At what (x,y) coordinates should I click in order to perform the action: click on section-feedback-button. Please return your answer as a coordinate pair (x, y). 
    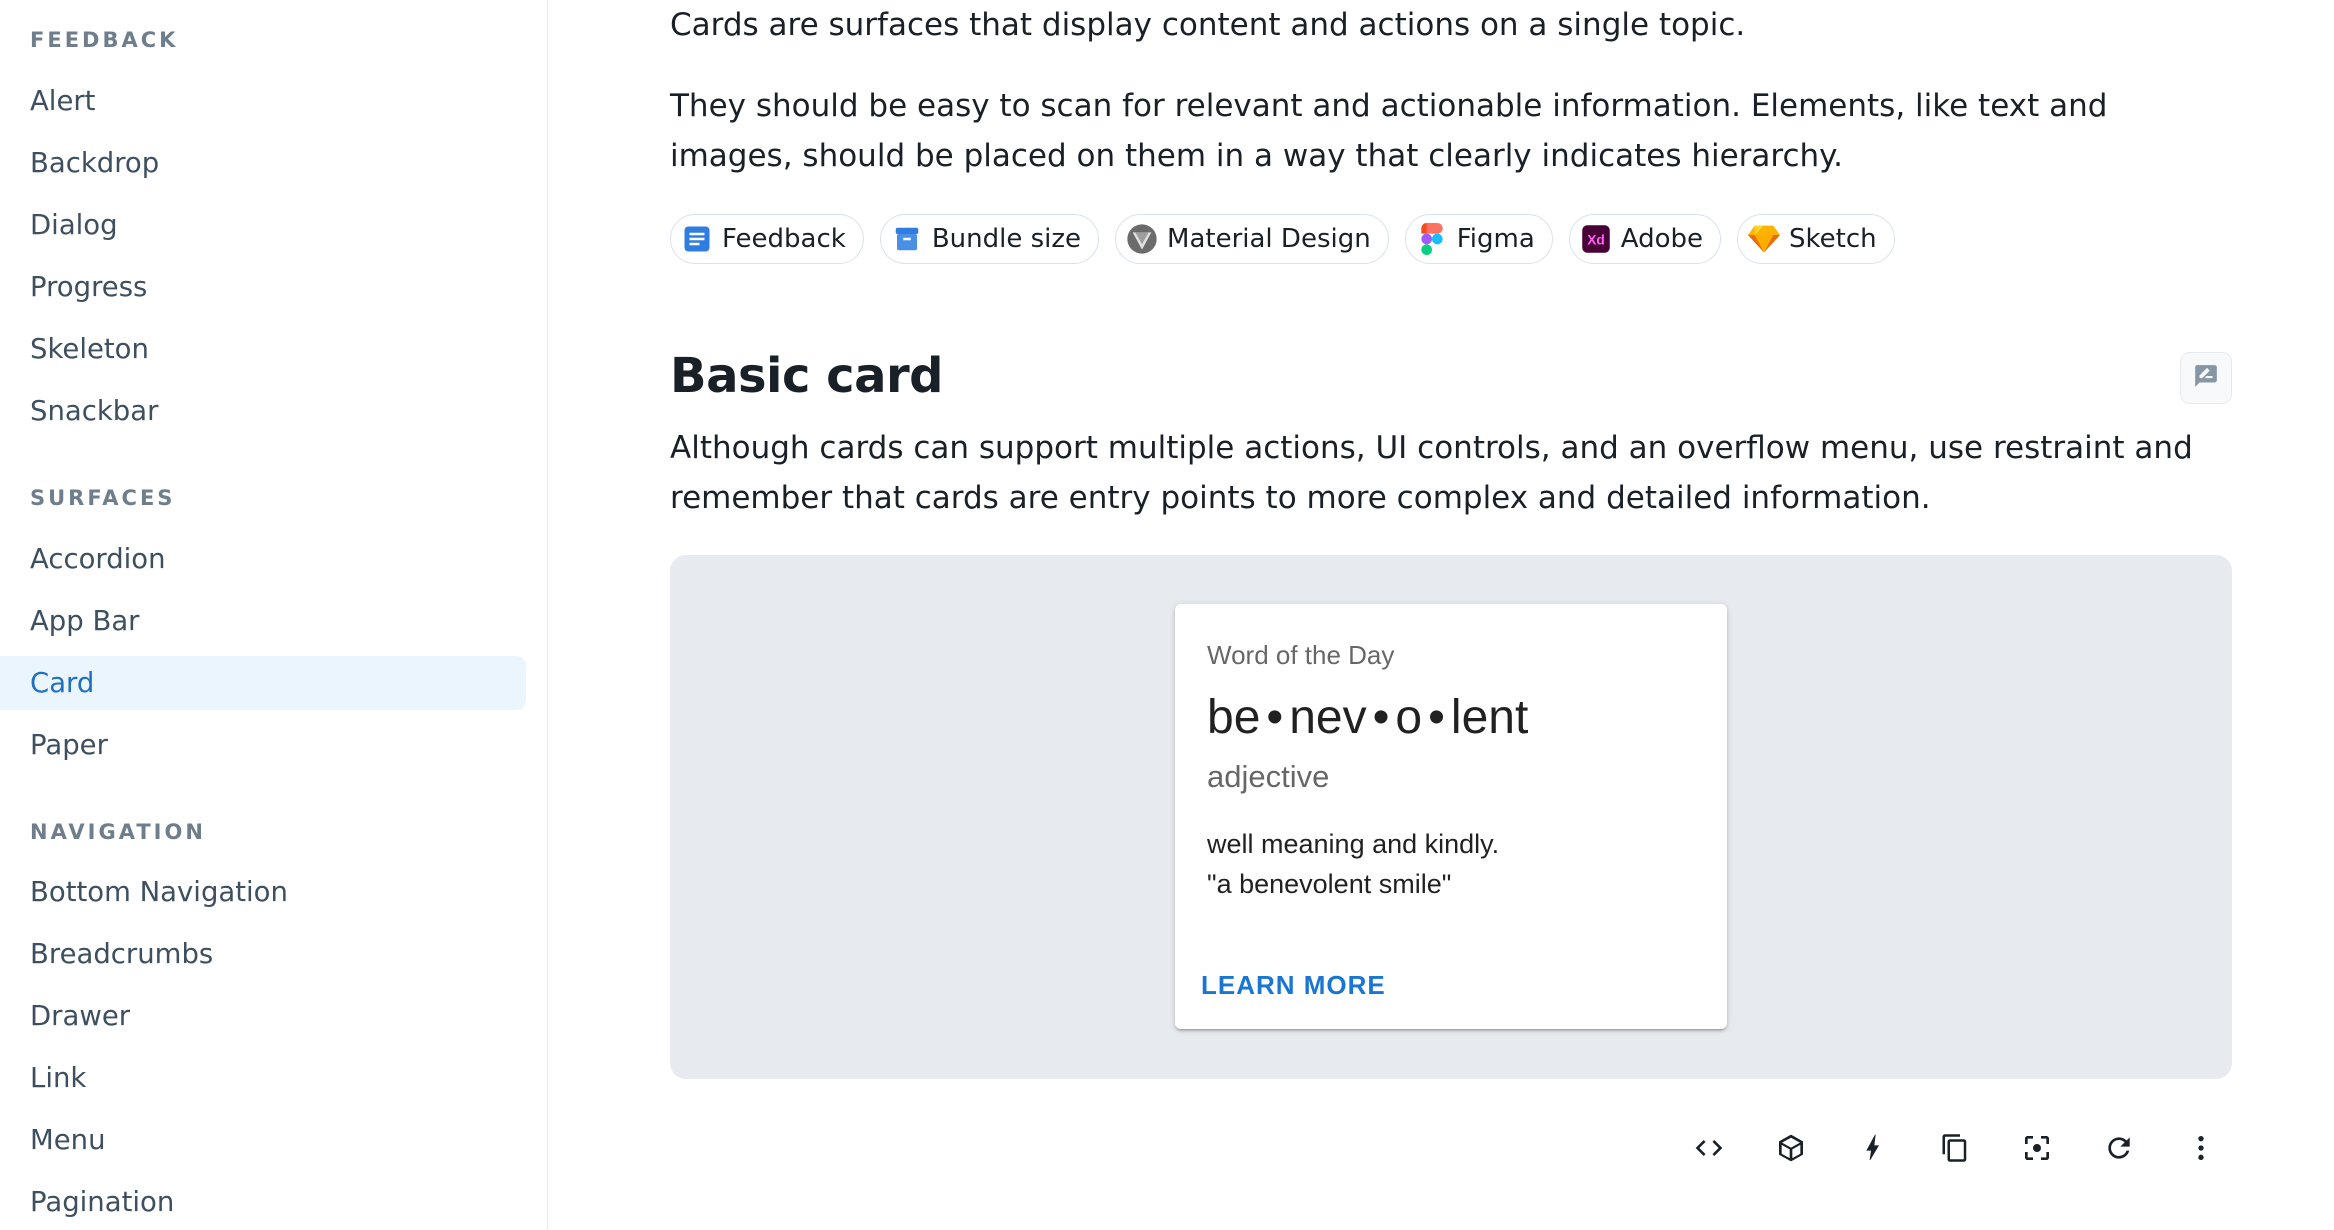
    Looking at the image, I should click on (2206, 378).